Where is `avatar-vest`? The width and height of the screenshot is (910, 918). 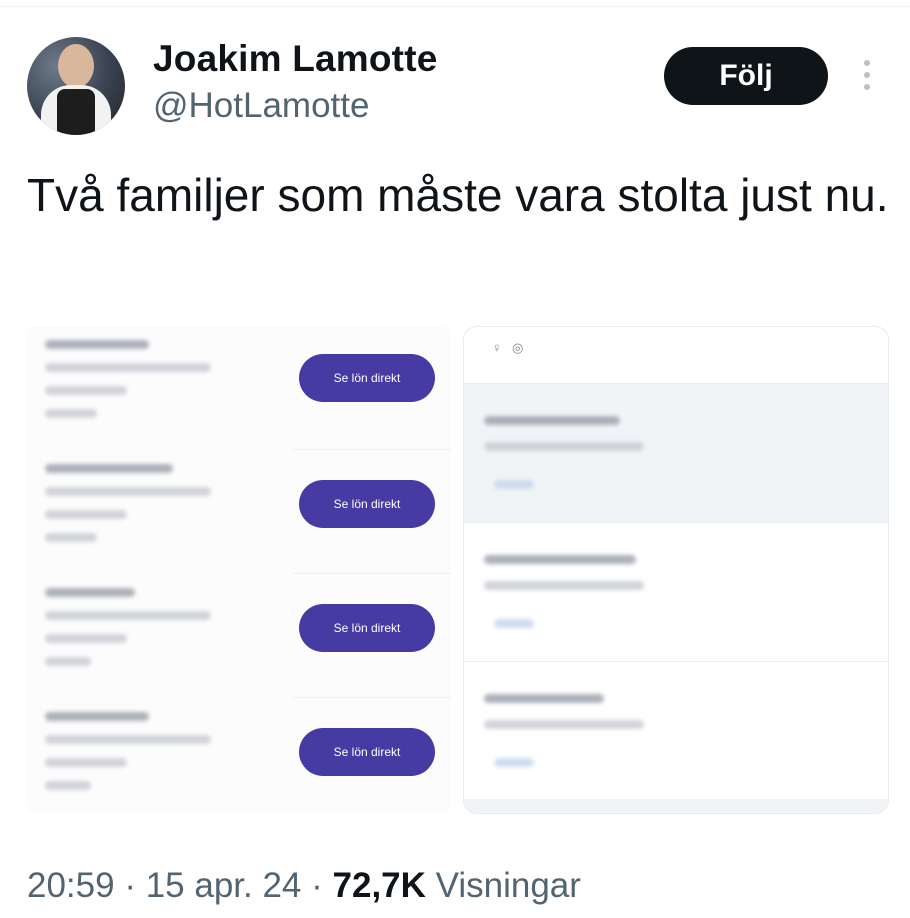
avatar-vest is located at coordinates (76, 112).